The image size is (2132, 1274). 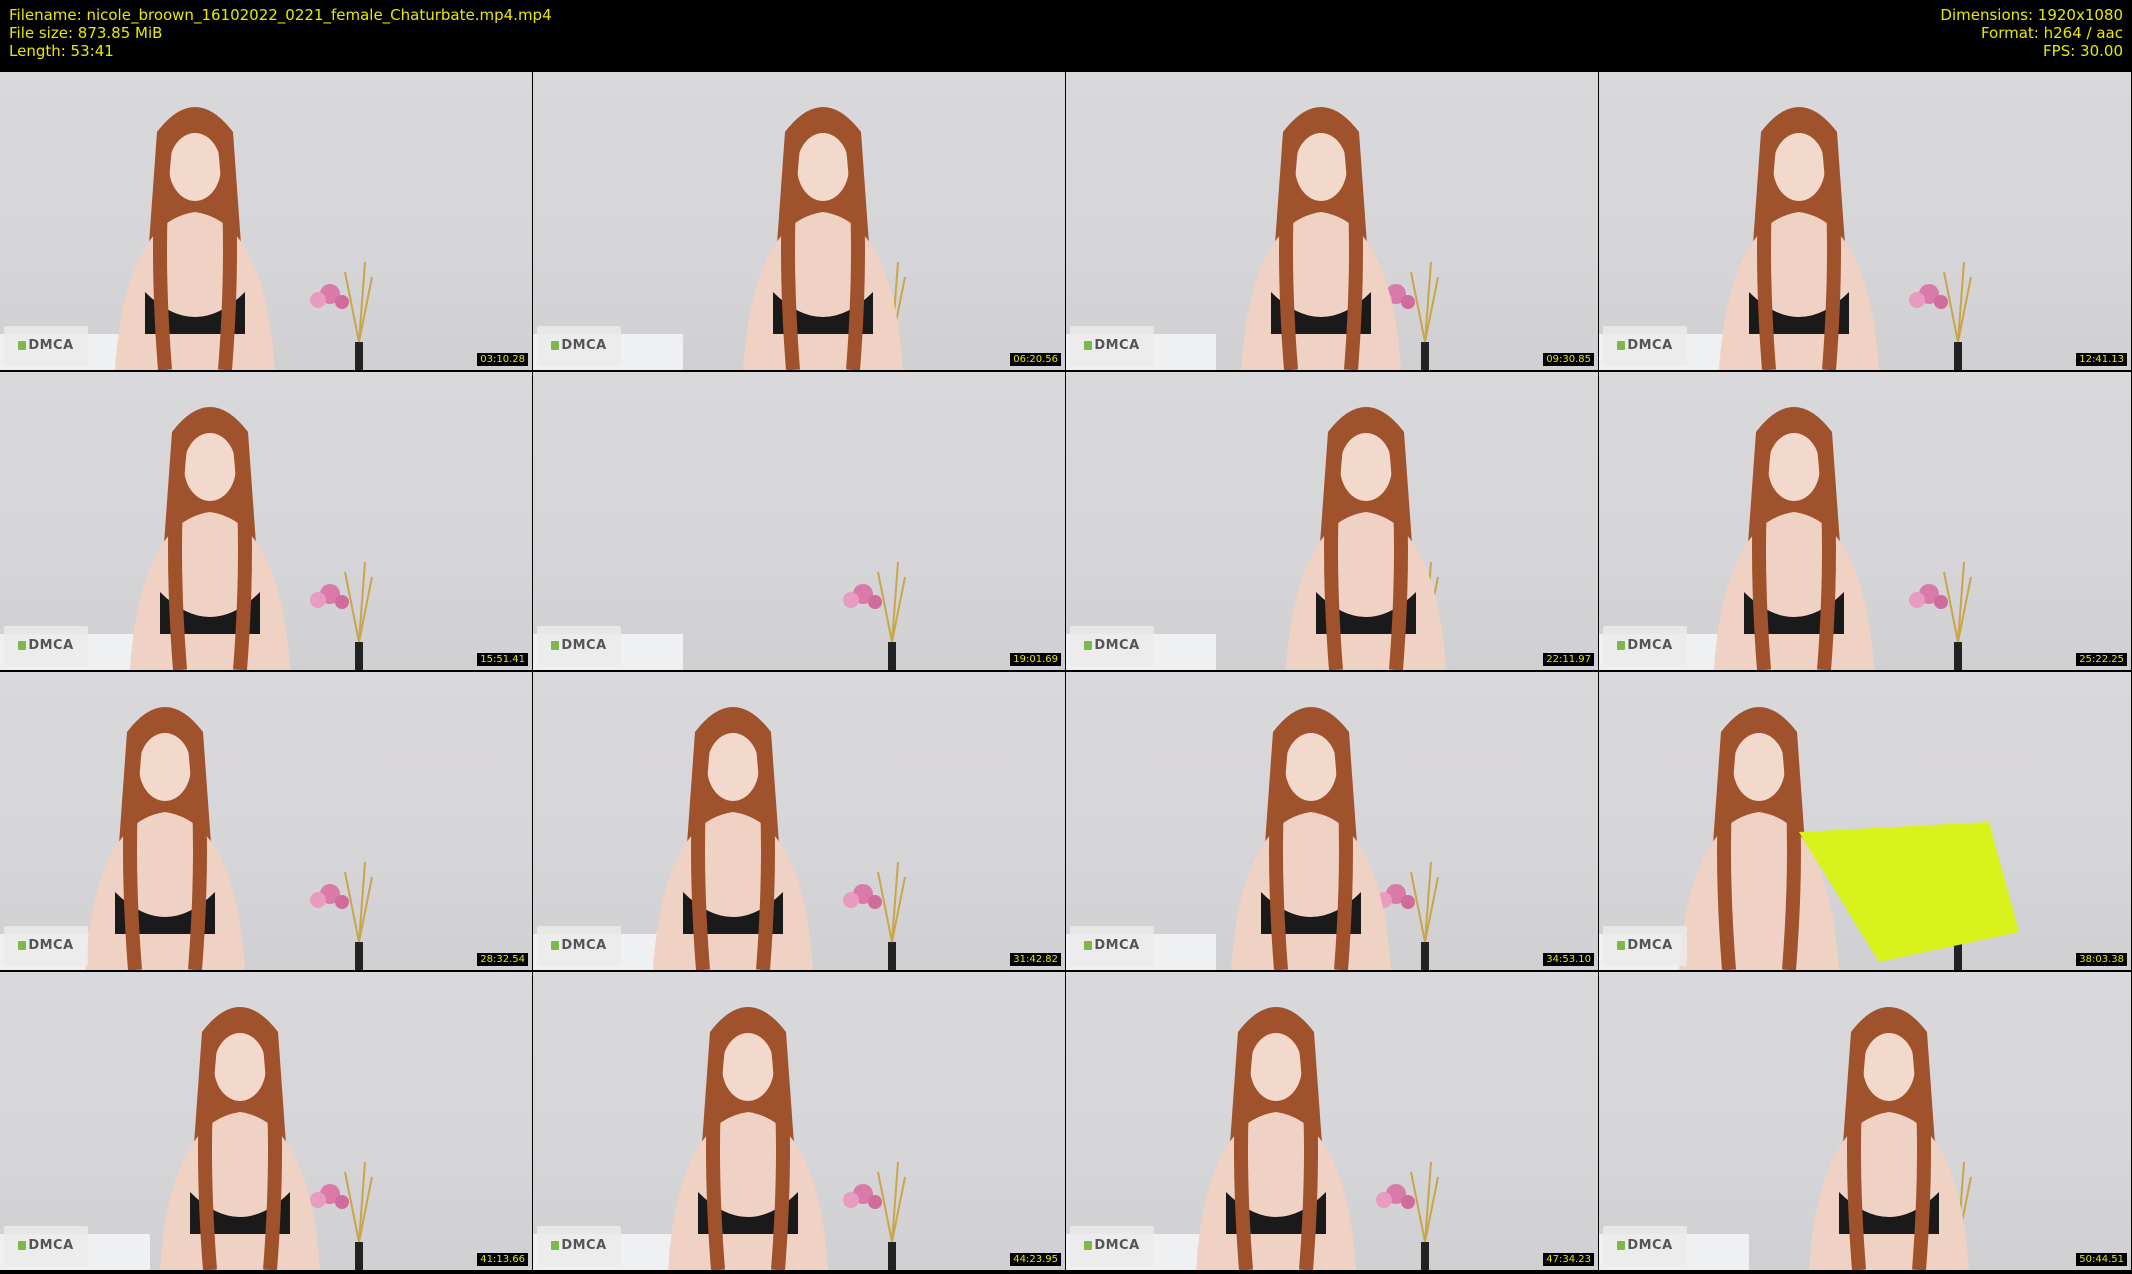 What do you see at coordinates (799, 521) in the screenshot?
I see `video-thumbnail: DMCA 19:01.69` at bounding box center [799, 521].